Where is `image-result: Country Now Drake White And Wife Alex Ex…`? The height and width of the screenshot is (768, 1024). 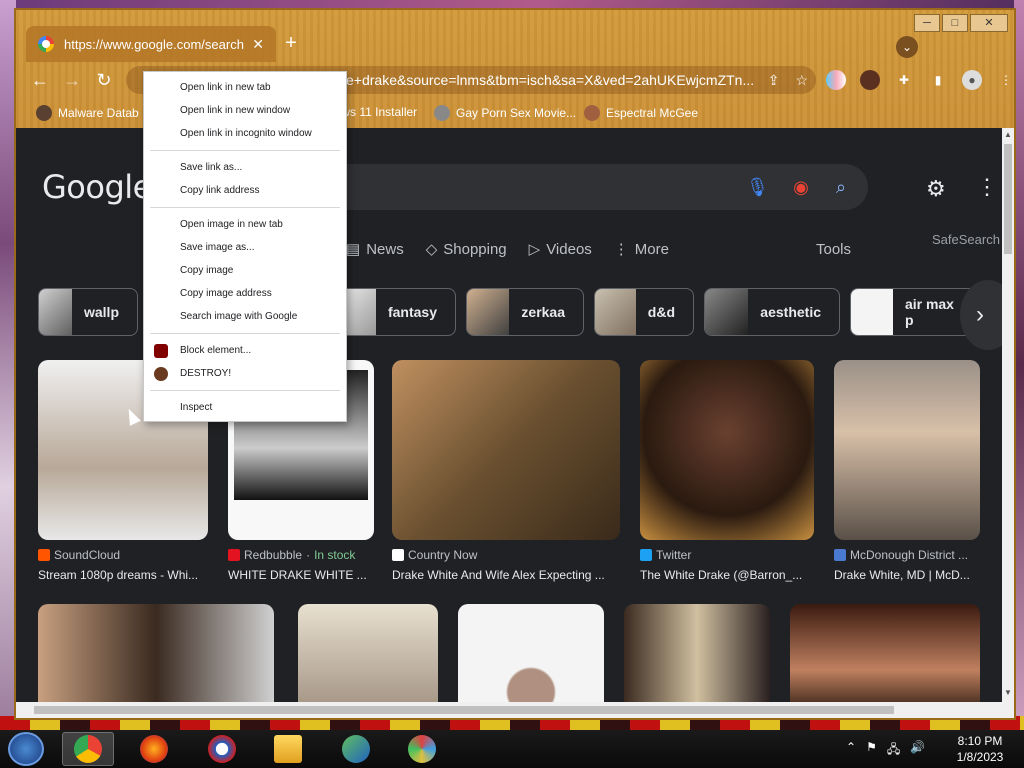 image-result: Country Now Drake White And Wife Alex Ex… is located at coordinates (506, 471).